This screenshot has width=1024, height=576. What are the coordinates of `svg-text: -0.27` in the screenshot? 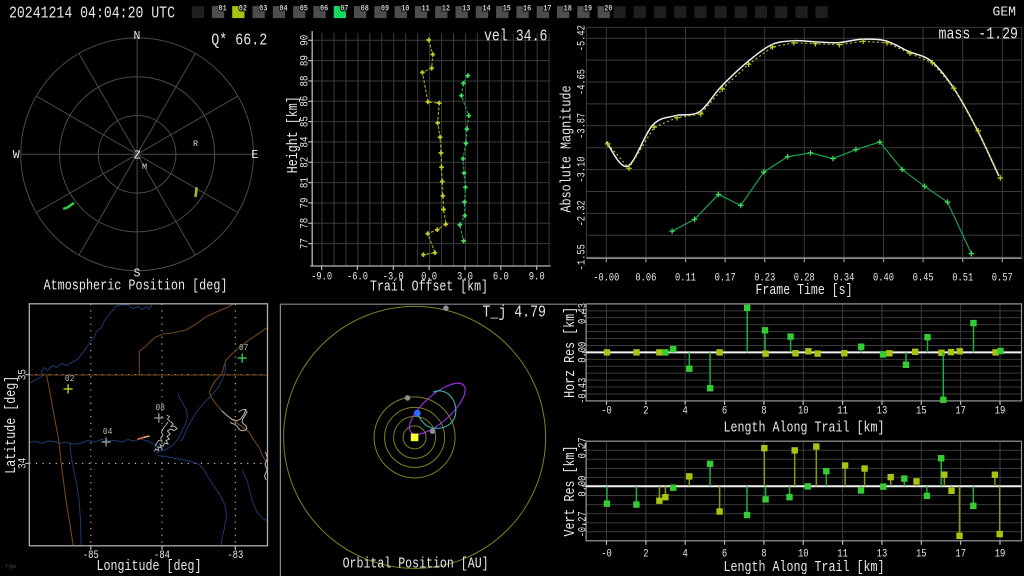 It's located at (583, 524).